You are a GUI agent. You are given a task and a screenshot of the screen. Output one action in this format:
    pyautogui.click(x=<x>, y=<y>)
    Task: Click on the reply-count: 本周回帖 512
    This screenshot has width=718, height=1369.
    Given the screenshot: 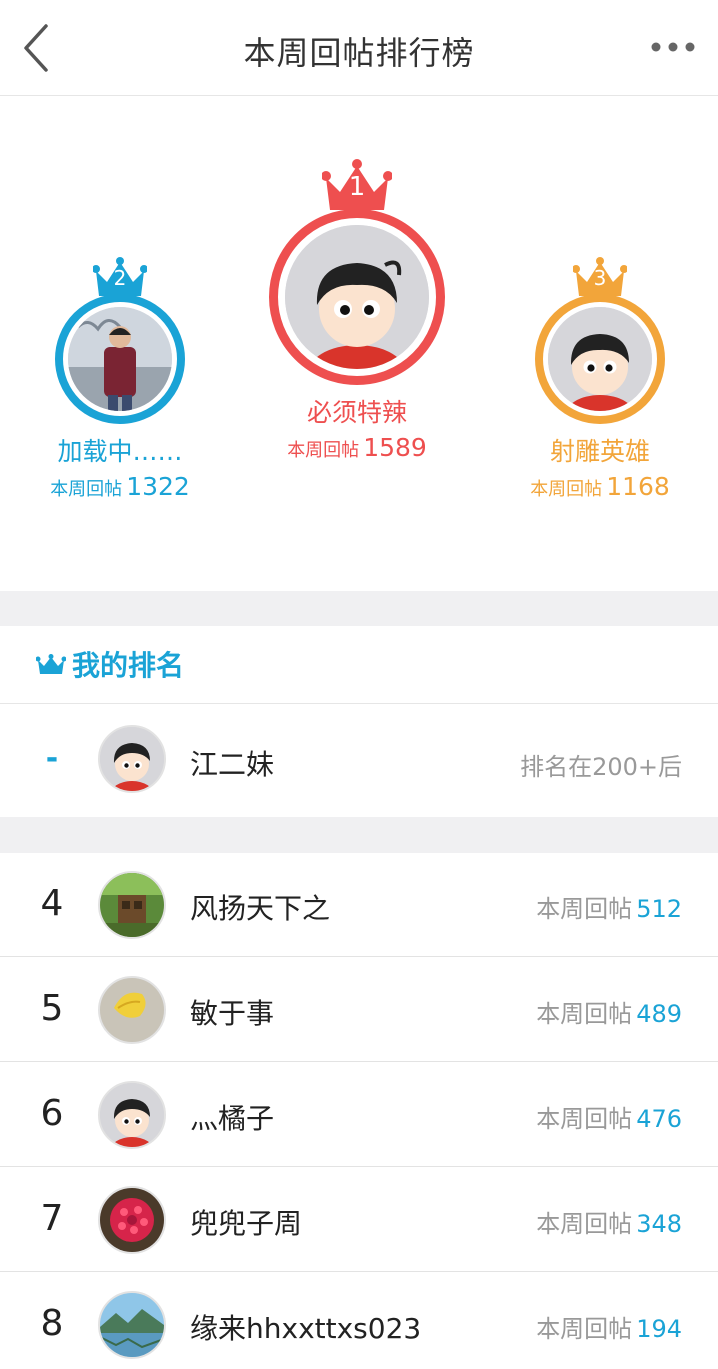 What is the action you would take?
    pyautogui.click(x=609, y=909)
    